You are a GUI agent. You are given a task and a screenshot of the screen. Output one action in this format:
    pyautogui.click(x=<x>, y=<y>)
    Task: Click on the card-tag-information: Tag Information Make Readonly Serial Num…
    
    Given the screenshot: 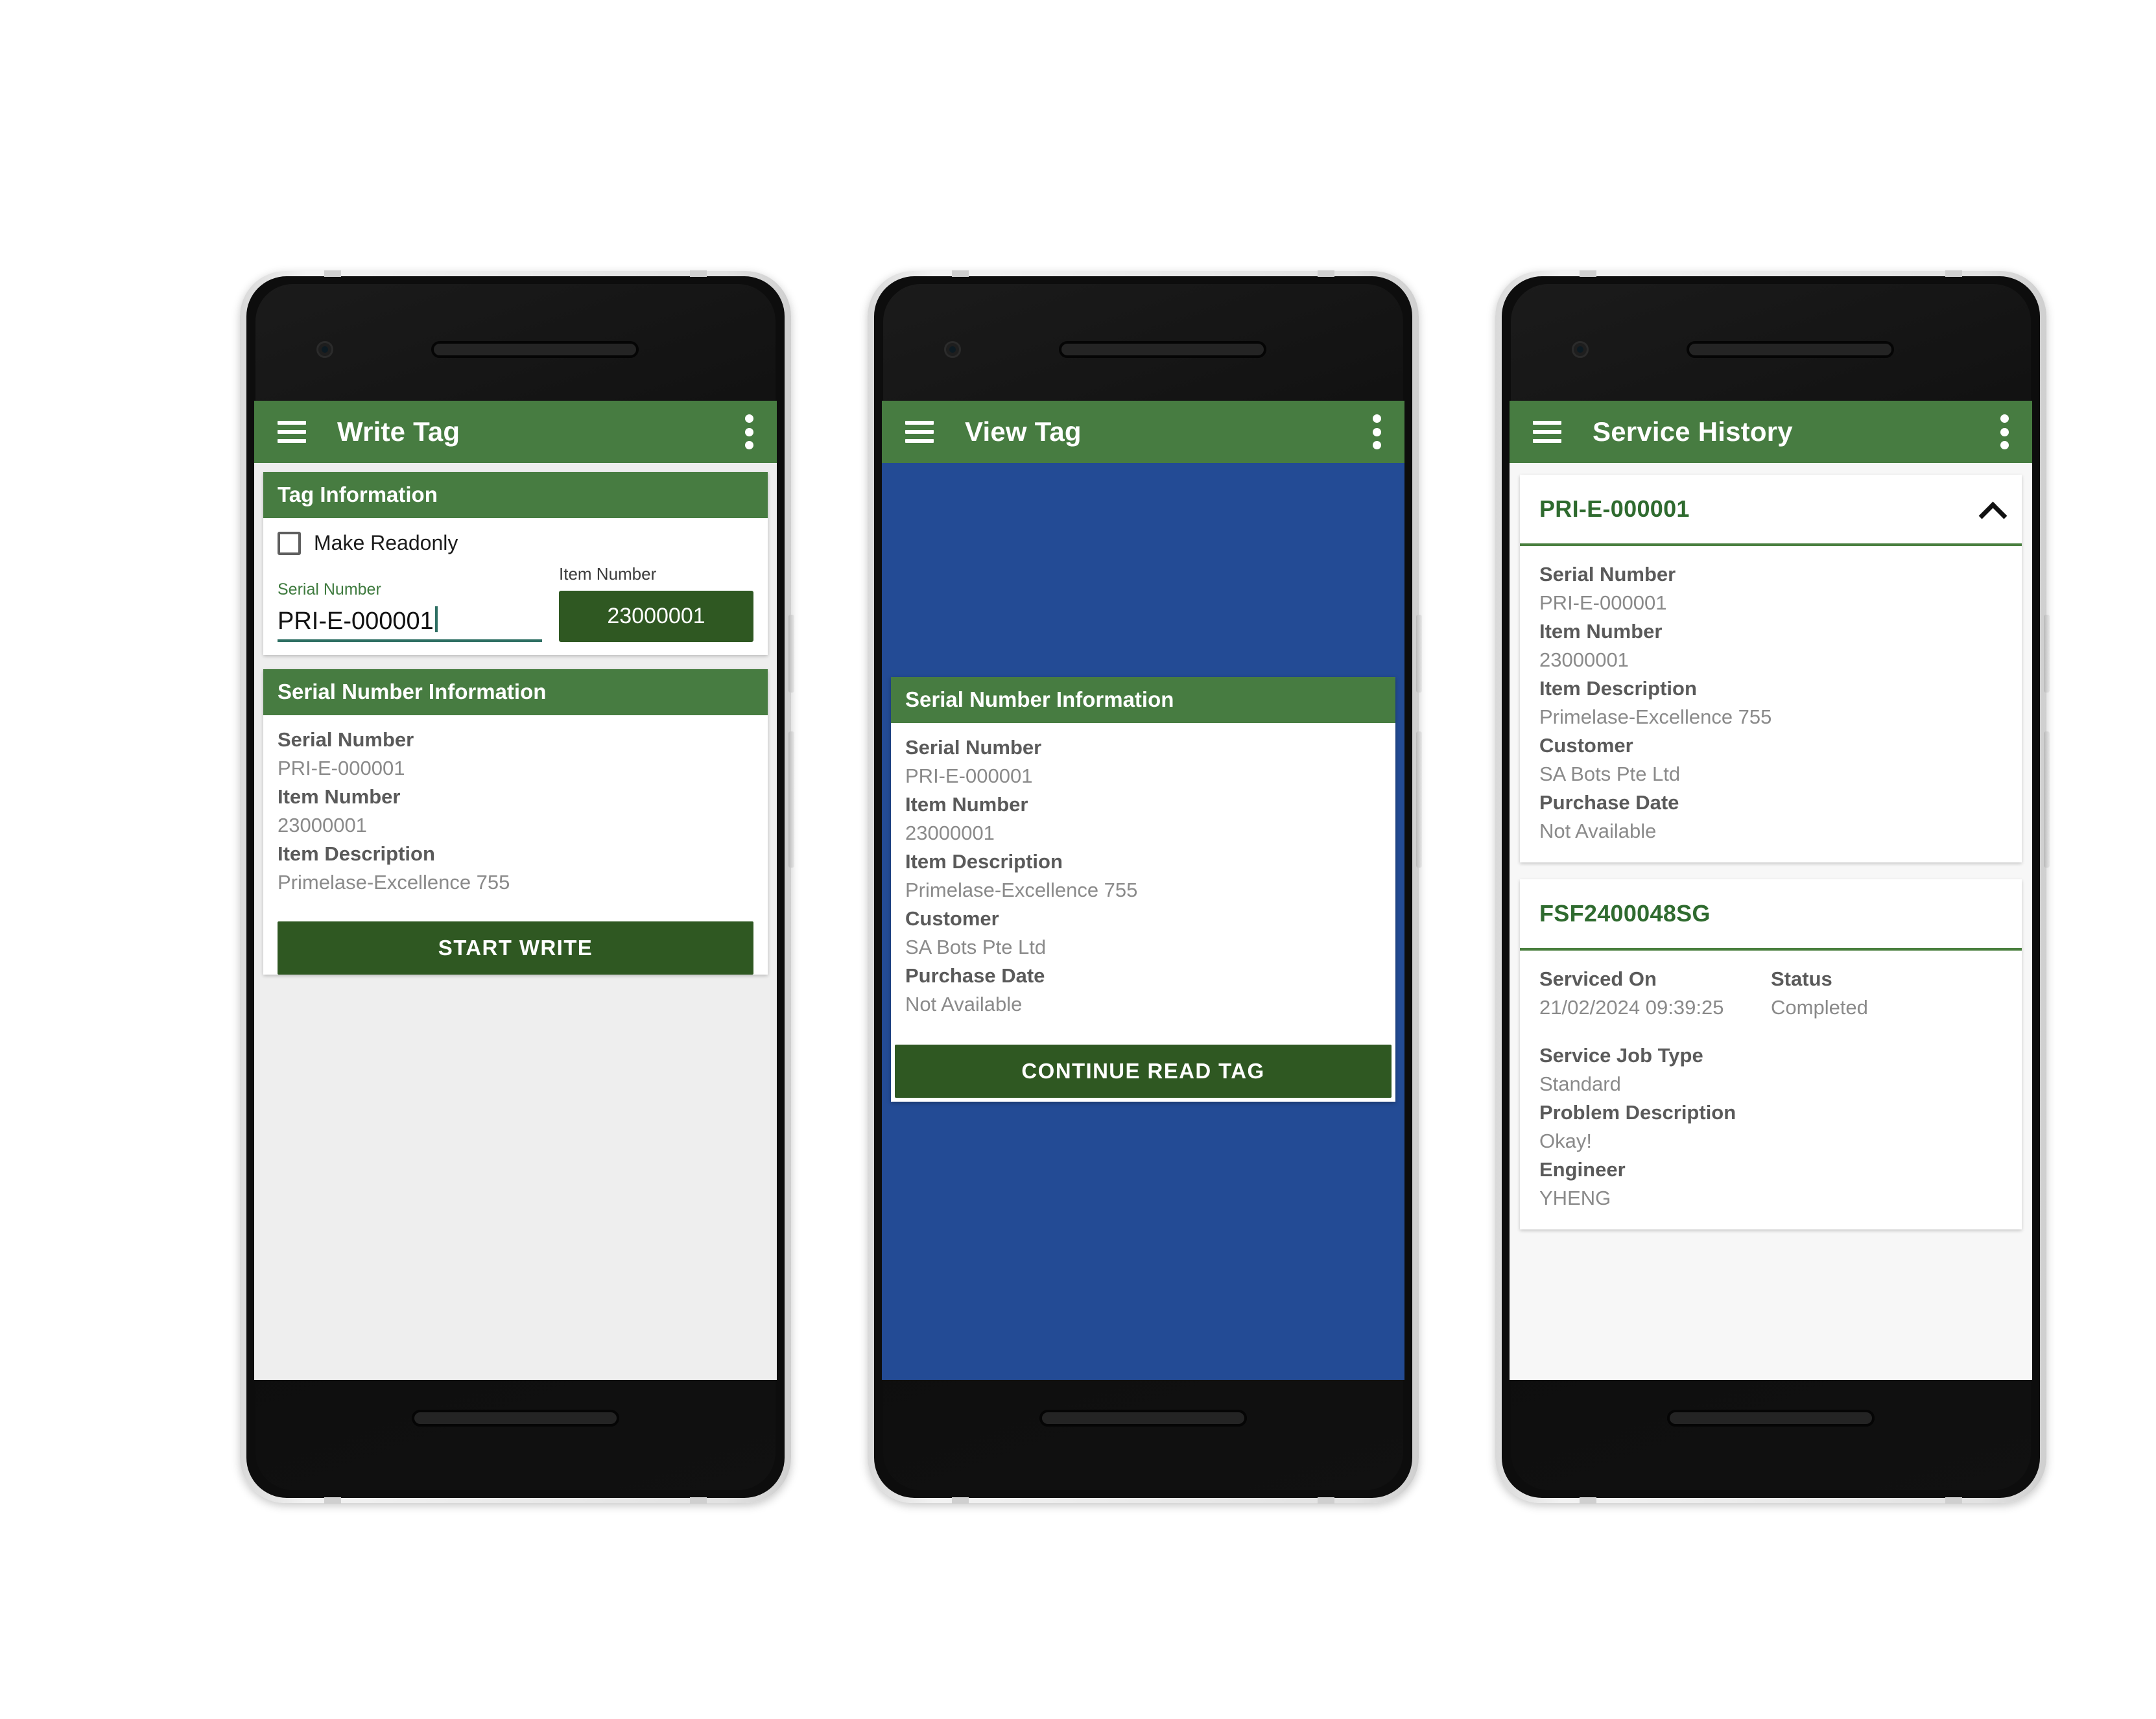 What is the action you would take?
    pyautogui.click(x=515, y=563)
    